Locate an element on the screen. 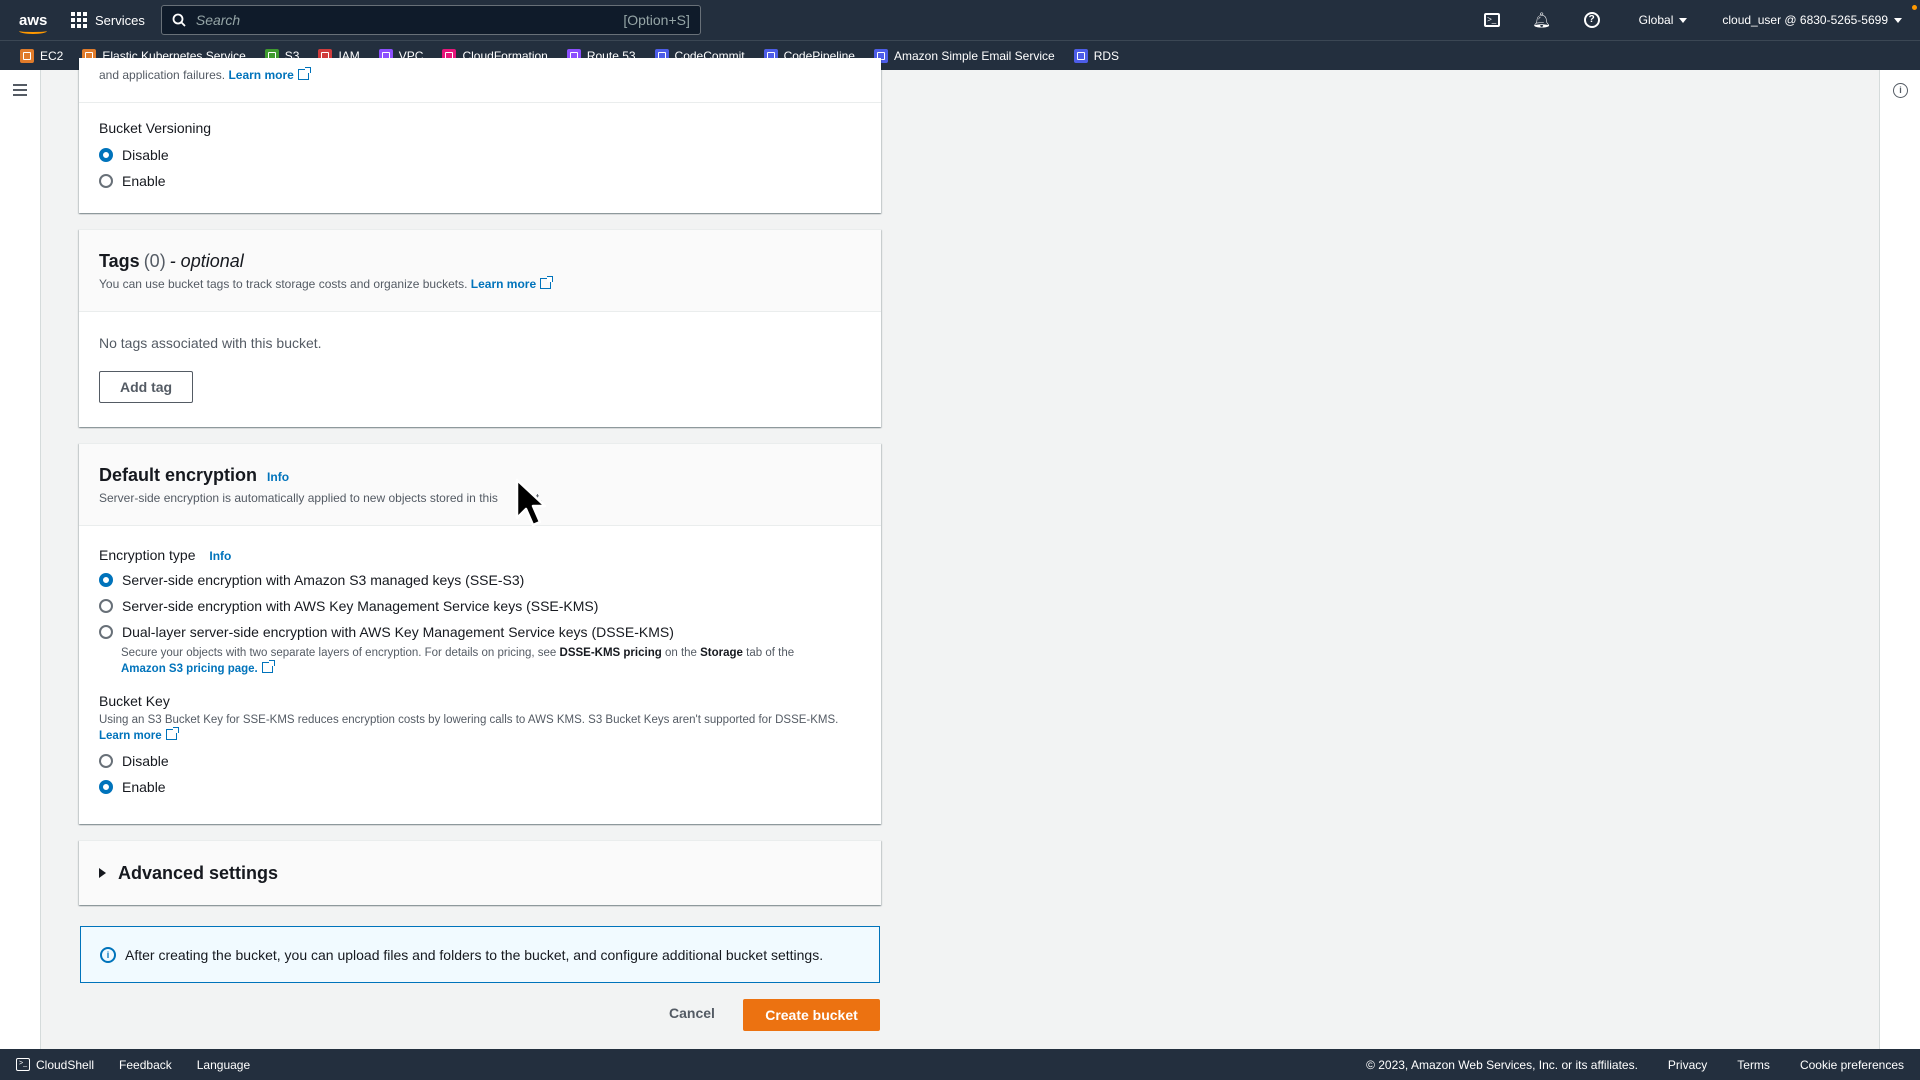 This screenshot has width=1920, height=1080. feedback-link: Feedback is located at coordinates (145, 1065).